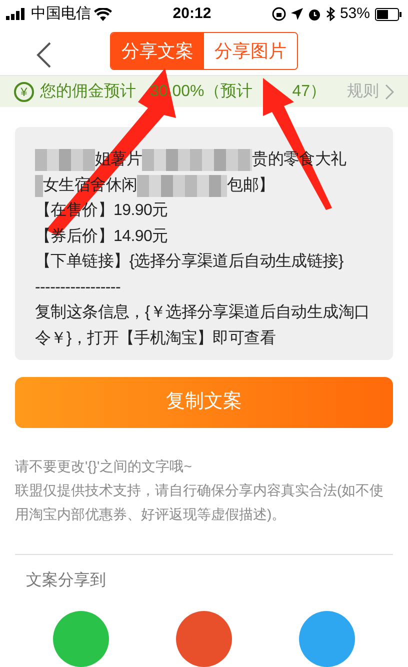  I want to click on location-arrow-icon, so click(296, 14).